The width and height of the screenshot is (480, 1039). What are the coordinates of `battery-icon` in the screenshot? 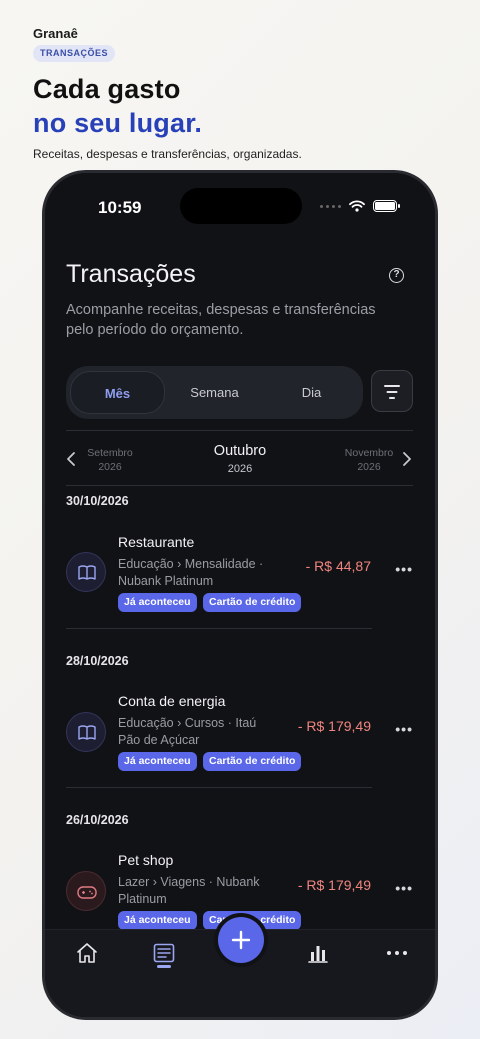 It's located at (386, 206).